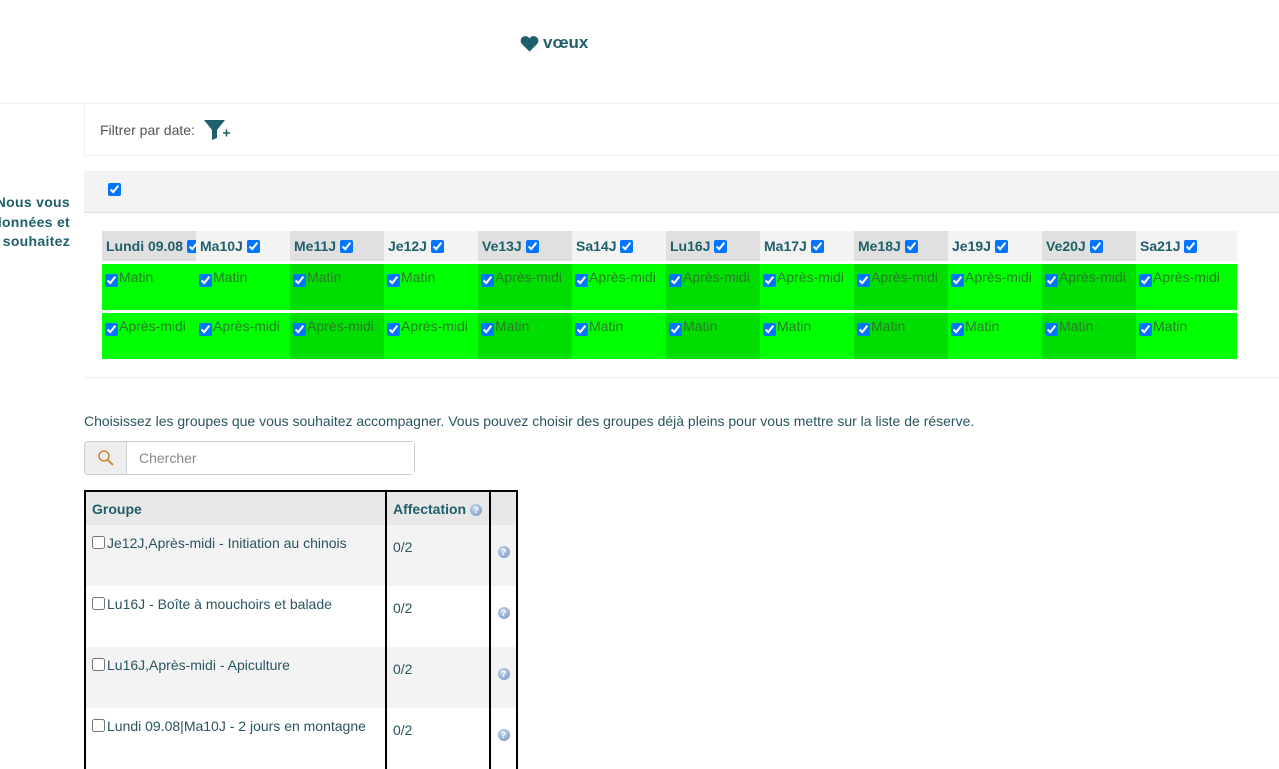  I want to click on info-cell: ?, so click(503, 677).